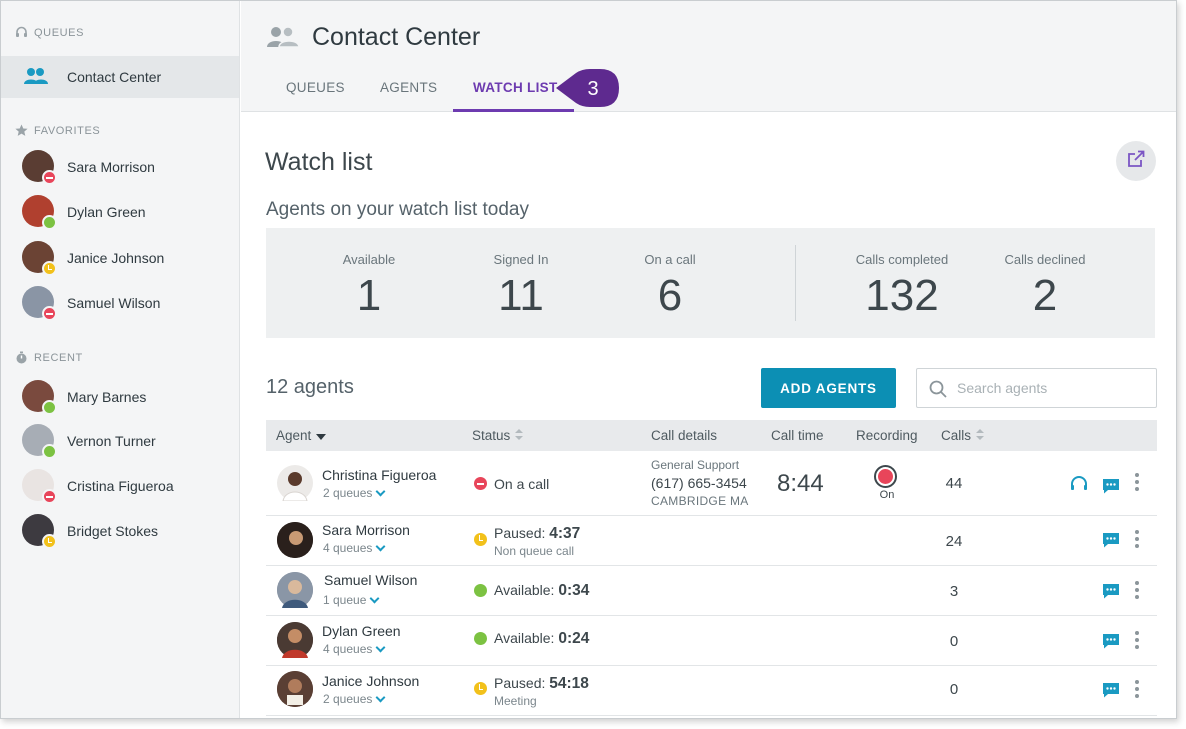 Image resolution: width=1186 pixels, height=729 pixels. Describe the element at coordinates (351, 600) in the screenshot. I see `queues-dropdown: 1 queue` at that location.